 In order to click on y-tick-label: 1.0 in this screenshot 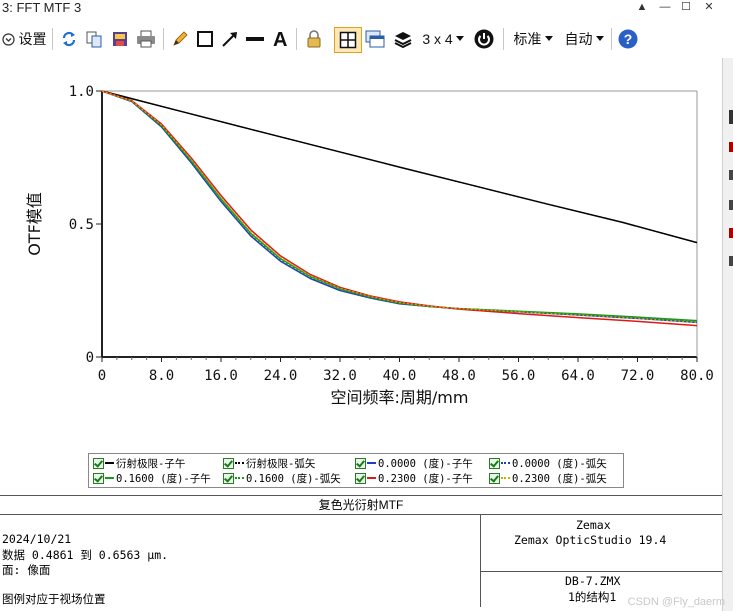, I will do `click(81, 92)`.